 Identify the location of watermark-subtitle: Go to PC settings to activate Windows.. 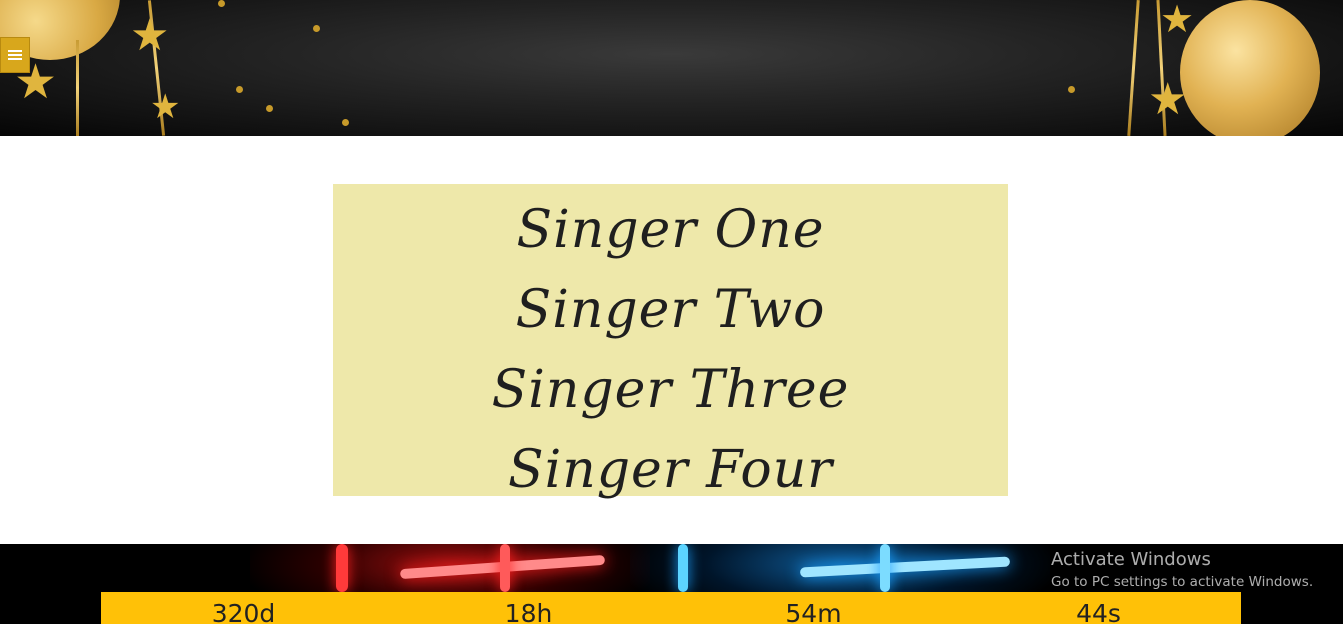
(1182, 582).